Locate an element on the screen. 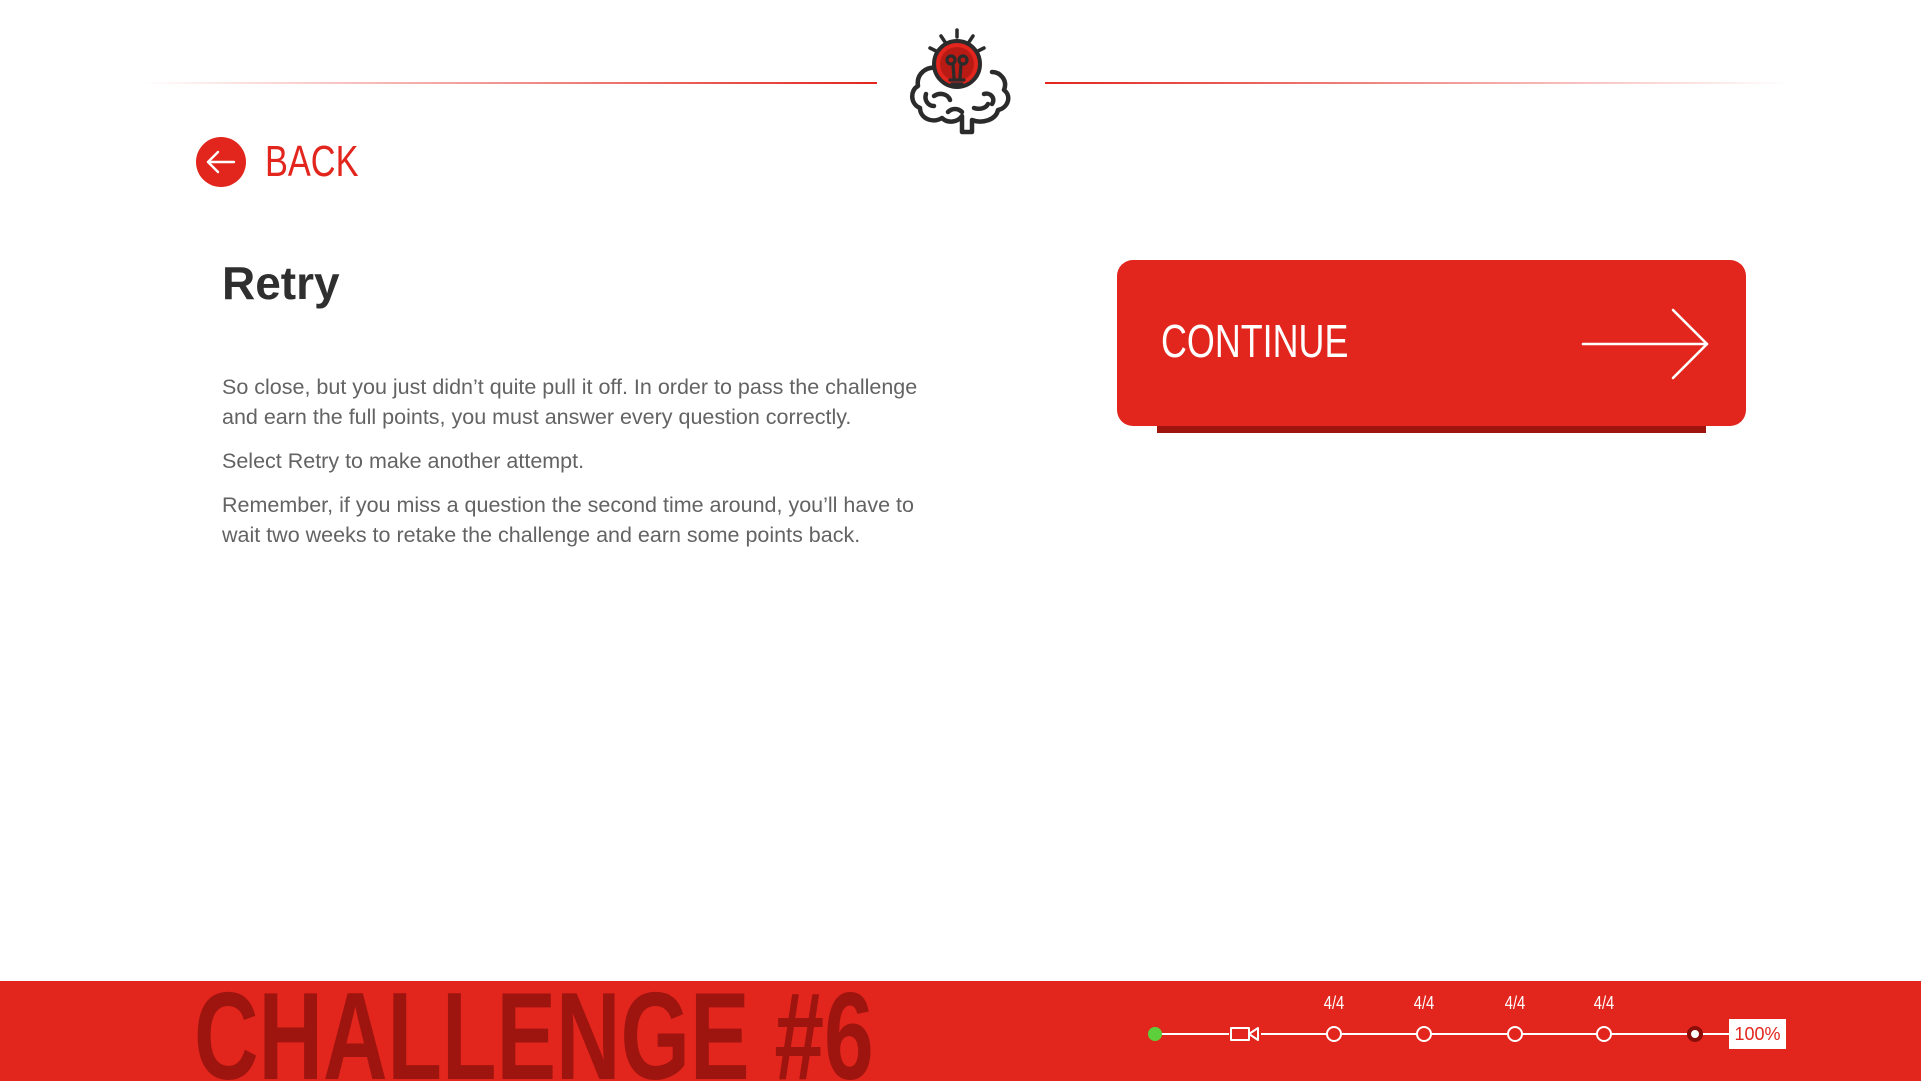  continue-button: CONTINUE is located at coordinates (1431, 343).